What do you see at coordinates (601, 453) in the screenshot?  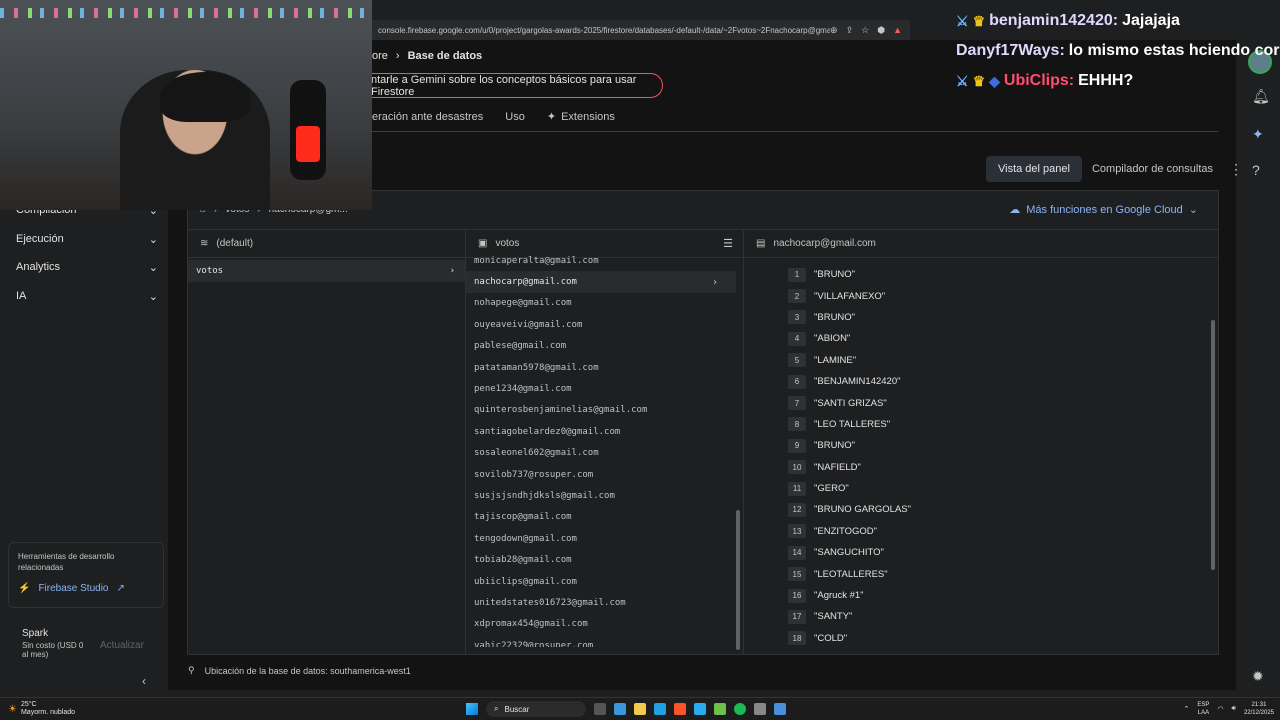 I see `document-row: sosaleonel602@gmail.com` at bounding box center [601, 453].